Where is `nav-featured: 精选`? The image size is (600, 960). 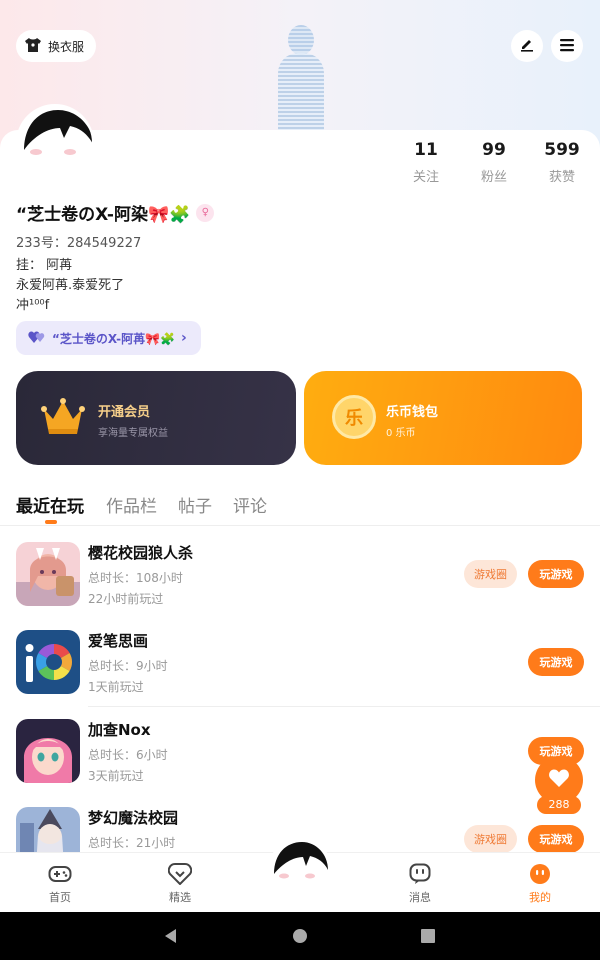
nav-featured: 精选 is located at coordinates (180, 884).